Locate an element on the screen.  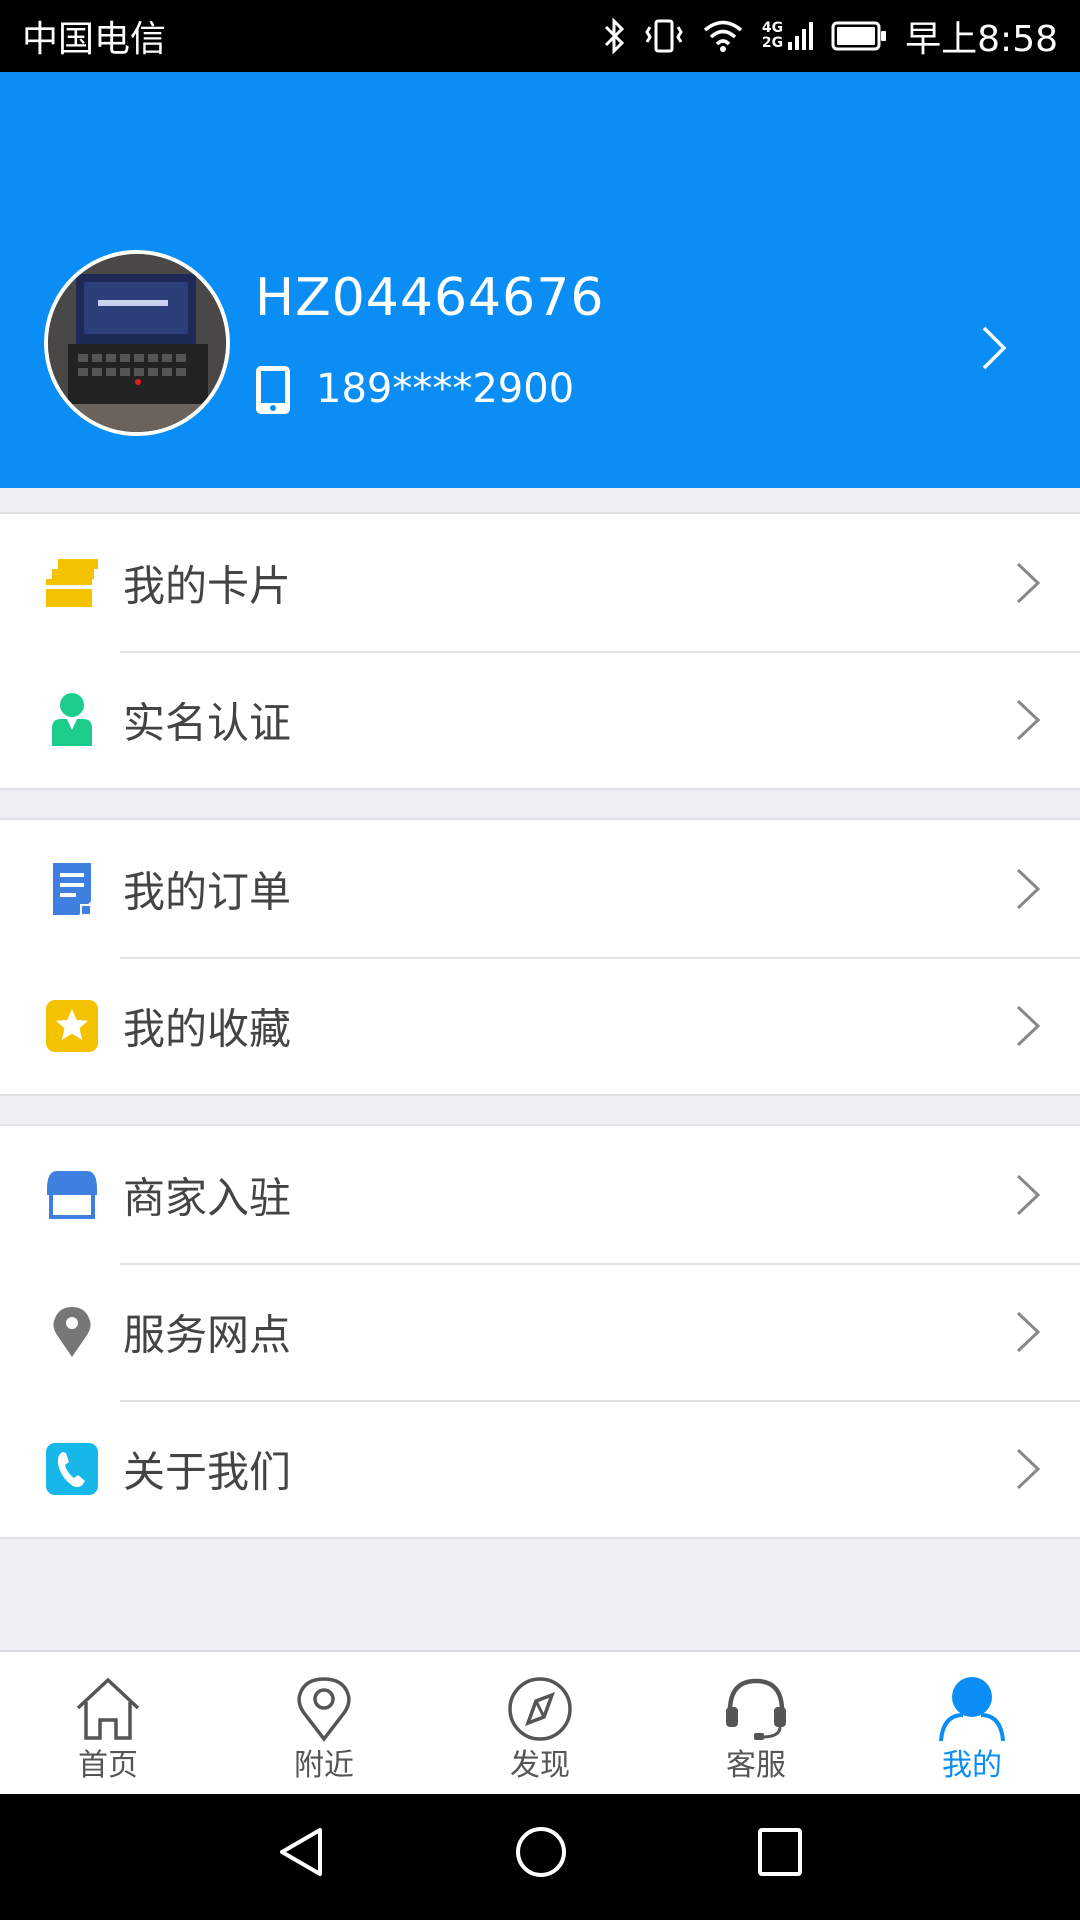
menu-item-real-name-verification: 实名认证 is located at coordinates (540, 719).